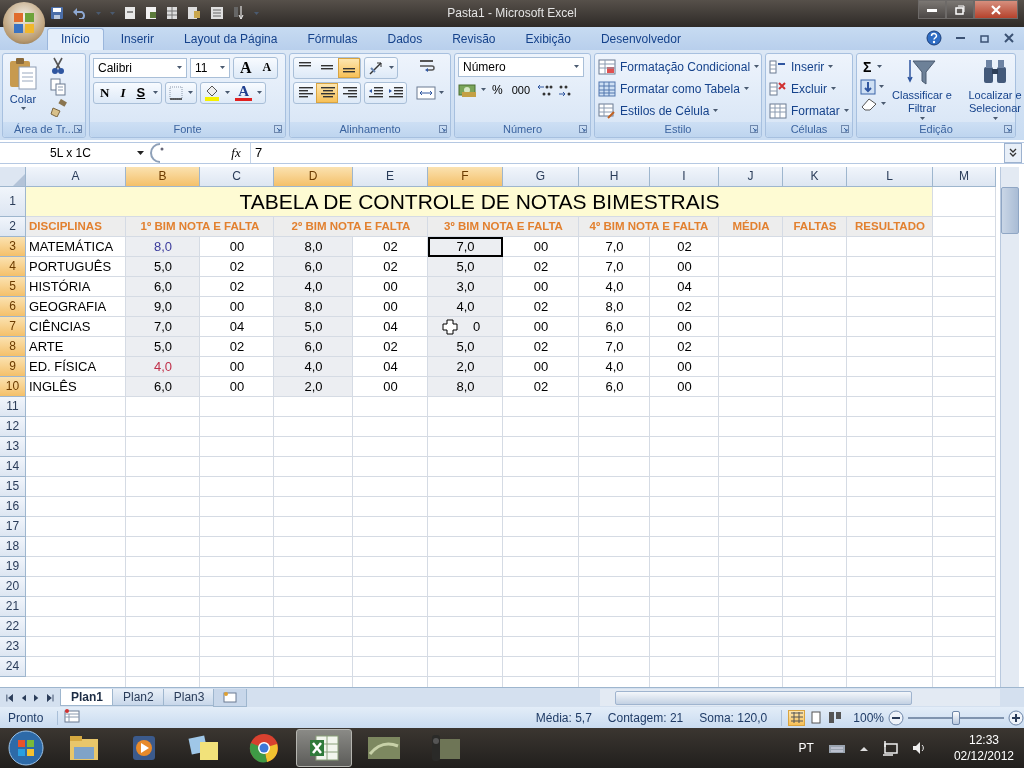 This screenshot has width=1024, height=768. What do you see at coordinates (474, 39) in the screenshot?
I see `ribbon-tab: Revisão` at bounding box center [474, 39].